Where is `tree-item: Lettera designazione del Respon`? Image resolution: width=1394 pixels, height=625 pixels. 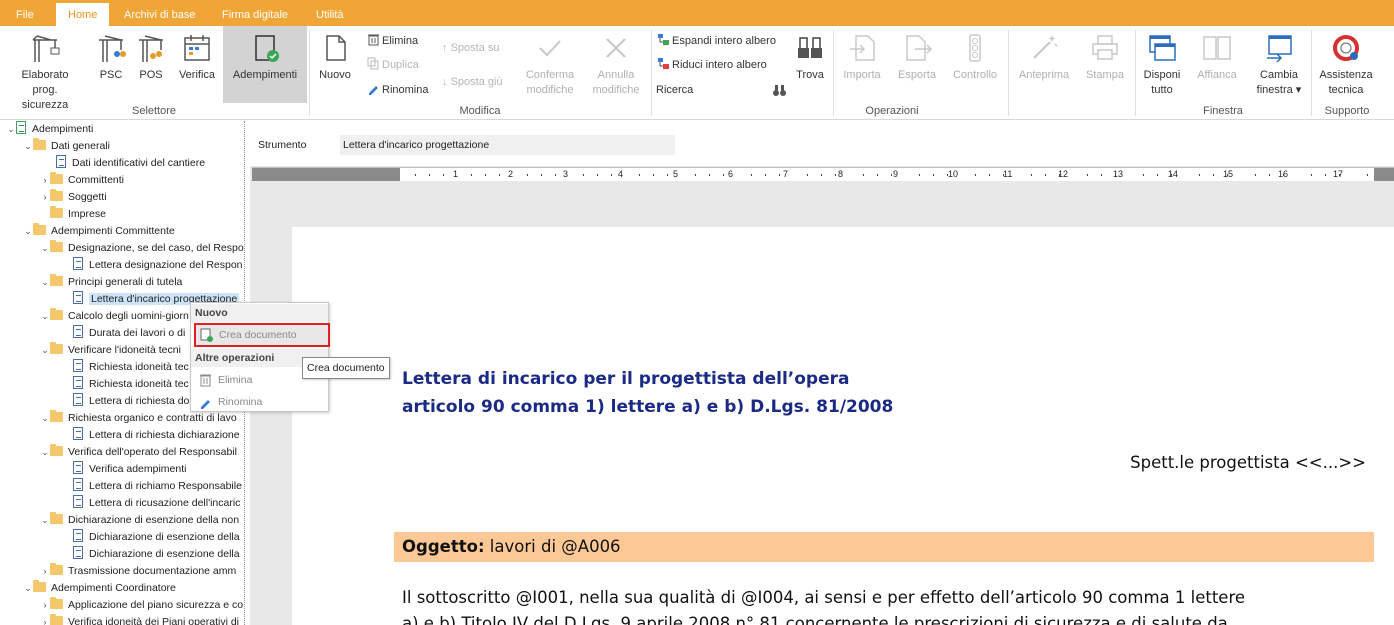
tree-item: Lettera designazione del Respon is located at coordinates (153, 265).